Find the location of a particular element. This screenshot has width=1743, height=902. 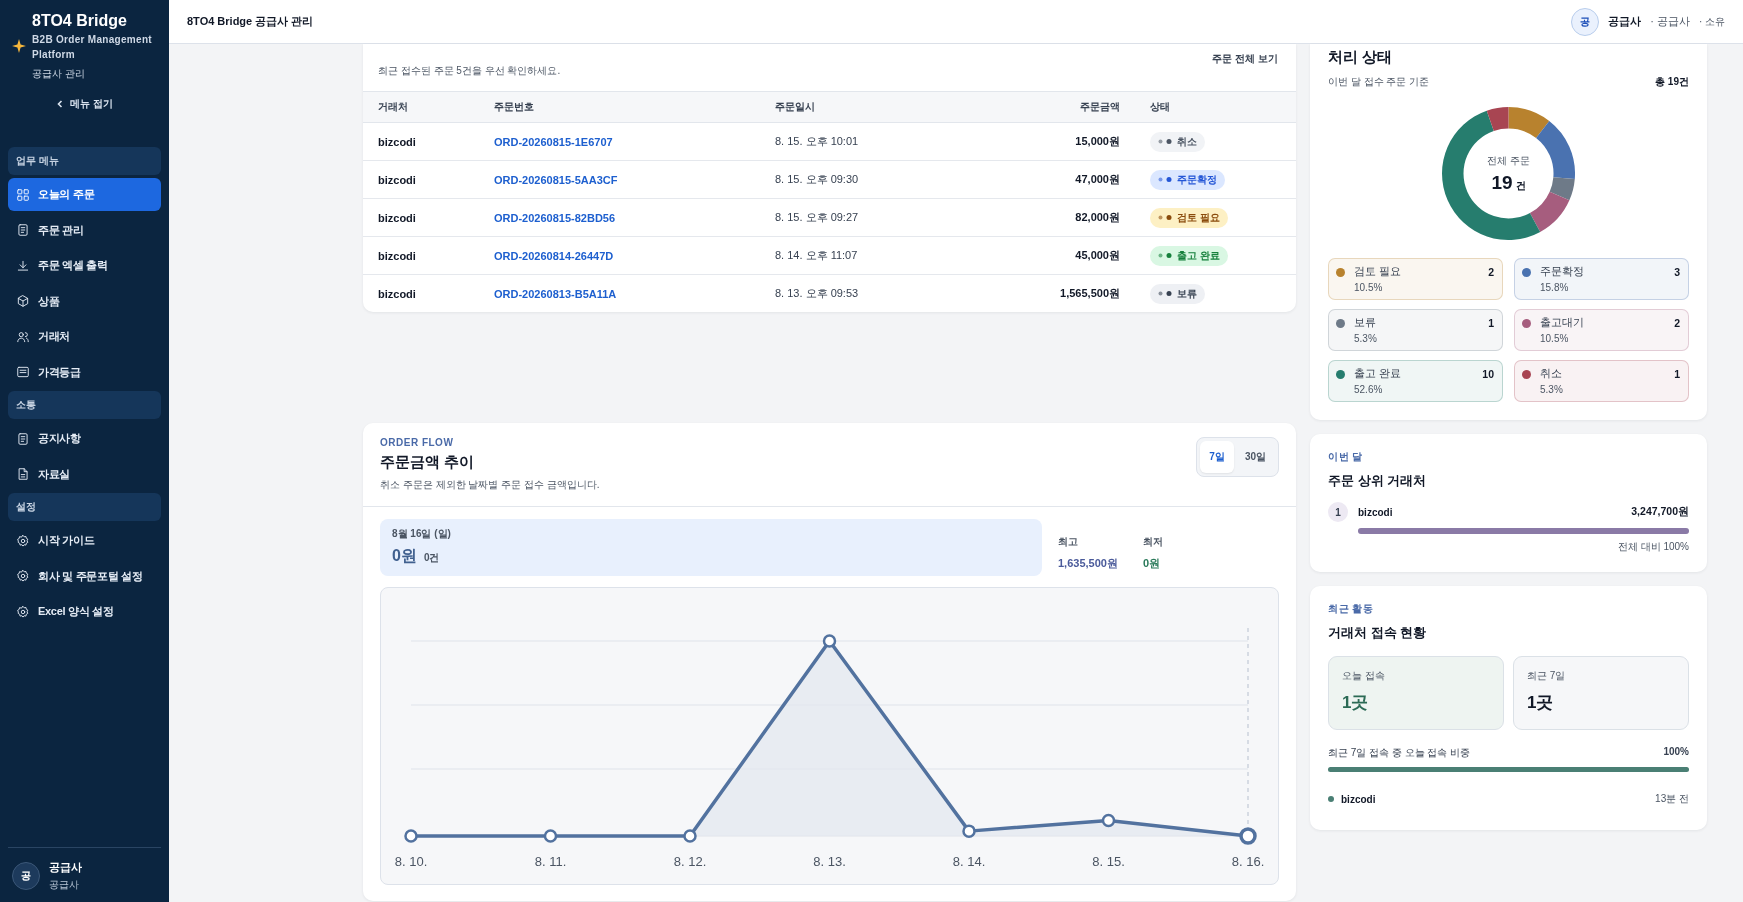

x-axis-label: 8. 15. is located at coordinates (1108, 861).